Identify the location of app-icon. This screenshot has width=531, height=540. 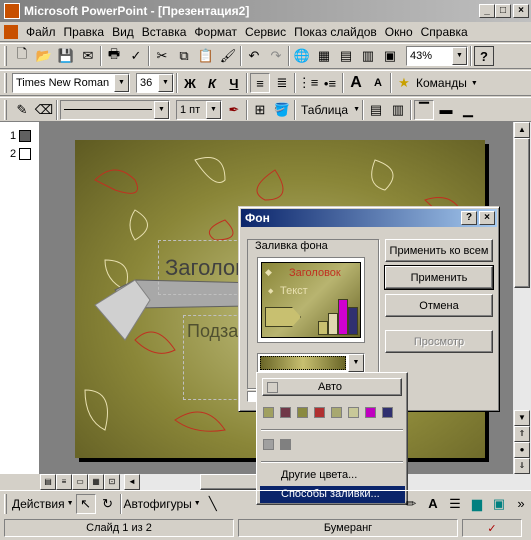
(12, 11).